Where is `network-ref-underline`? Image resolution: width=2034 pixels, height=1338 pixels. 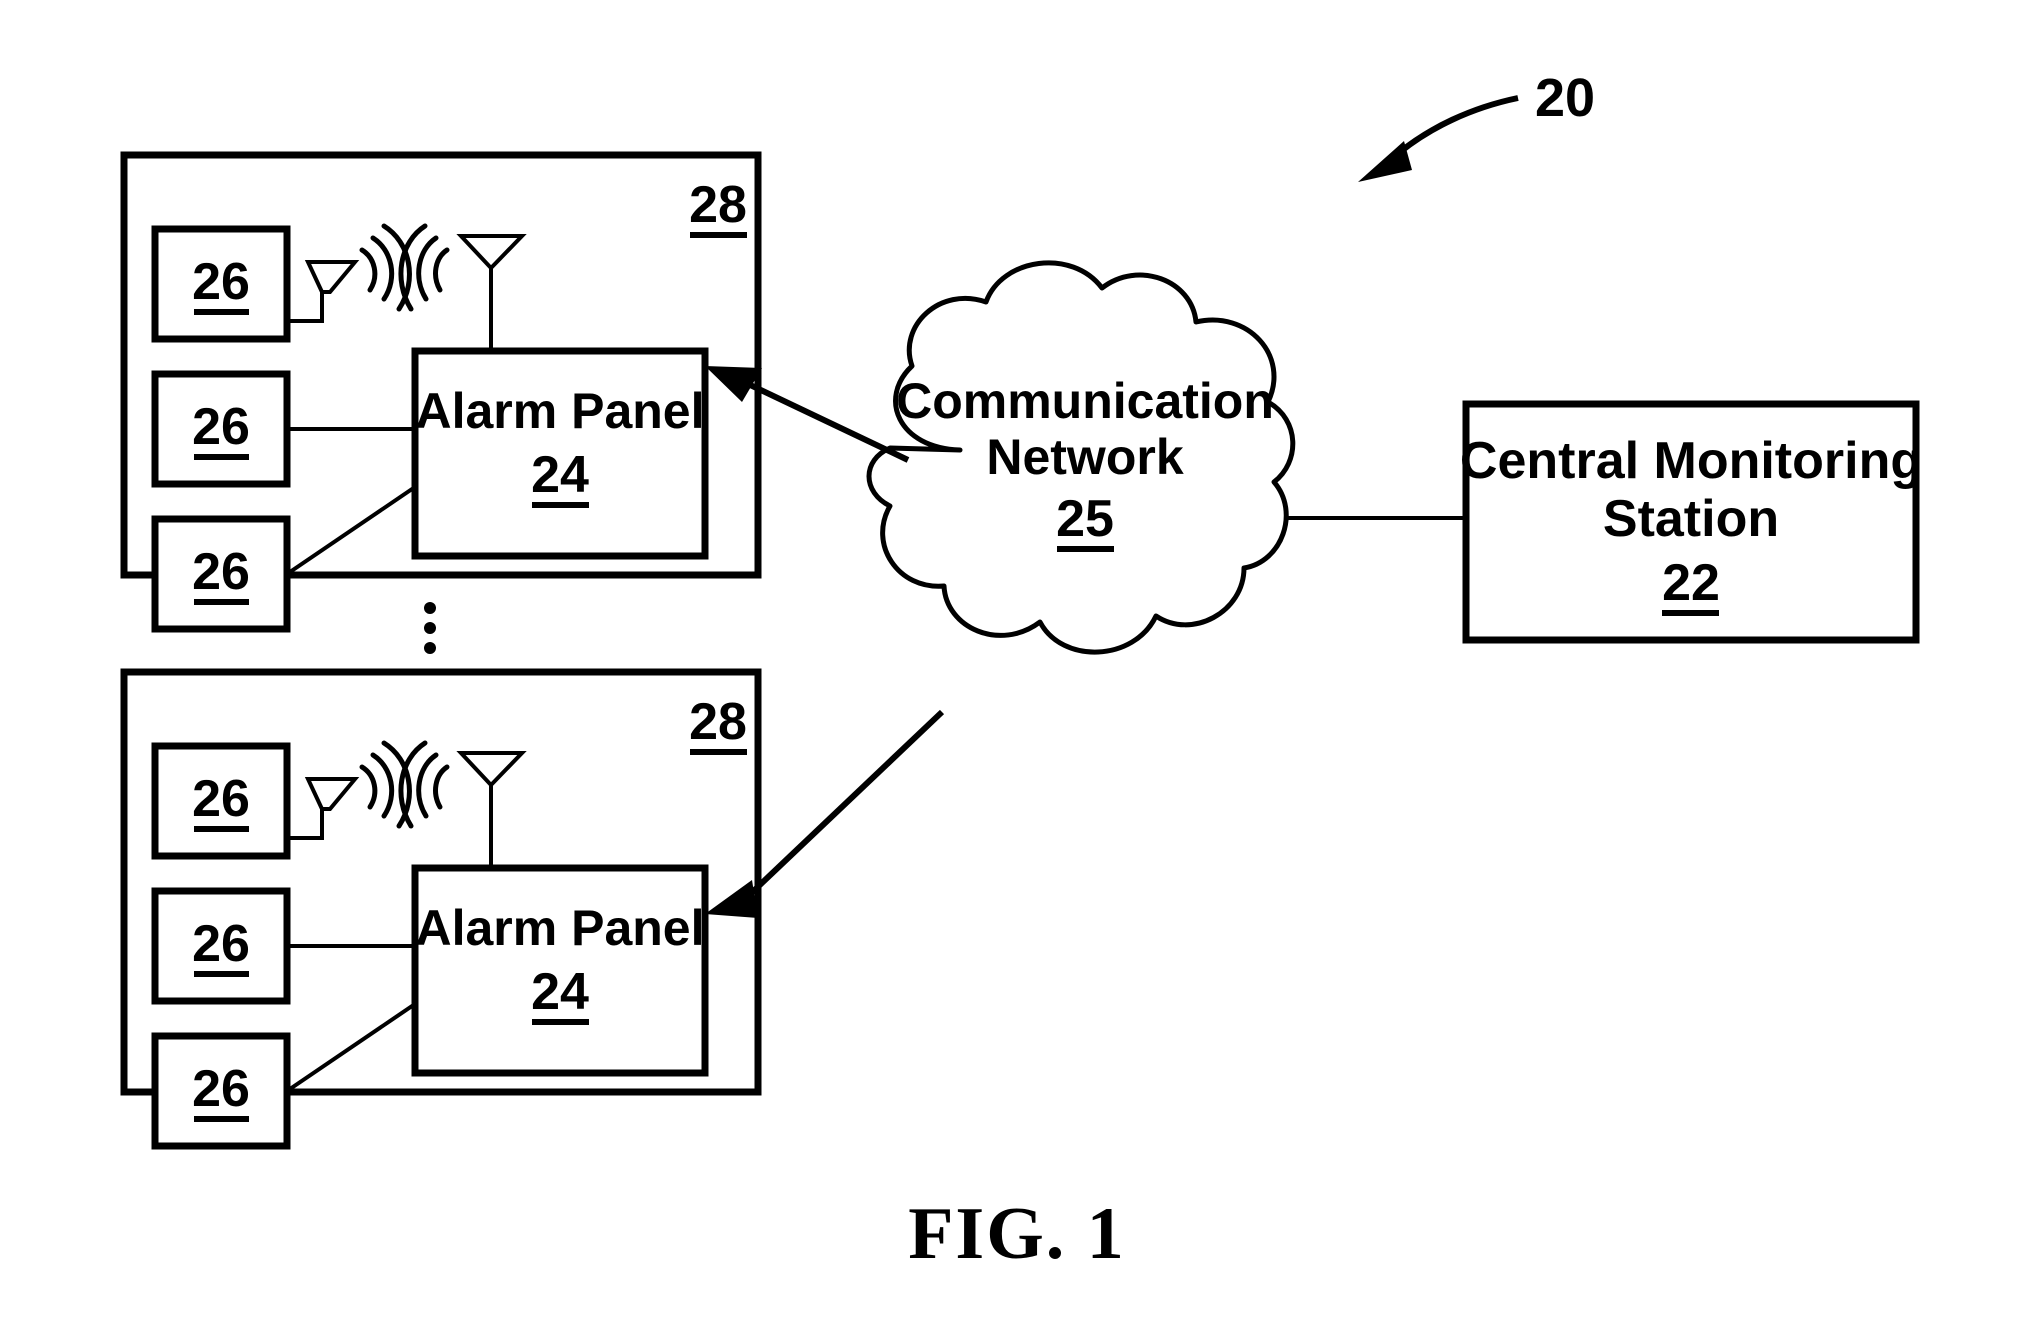 network-ref-underline is located at coordinates (1085, 549).